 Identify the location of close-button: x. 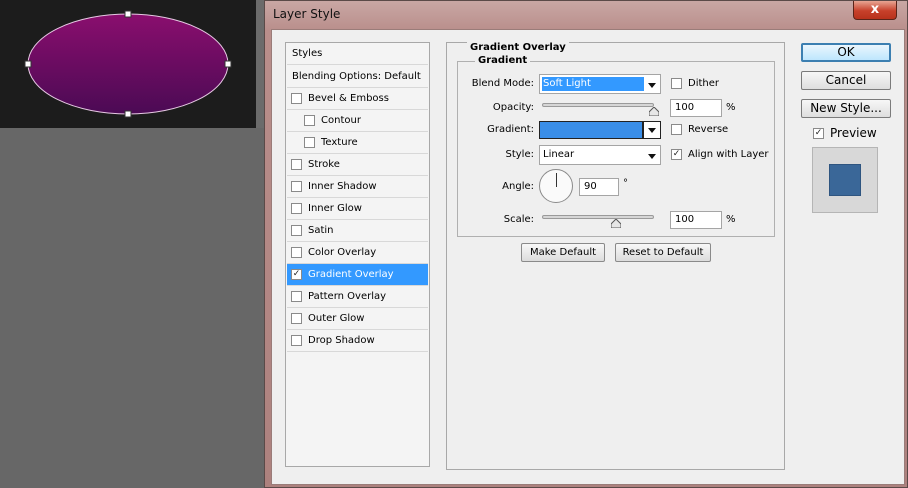
(875, 10).